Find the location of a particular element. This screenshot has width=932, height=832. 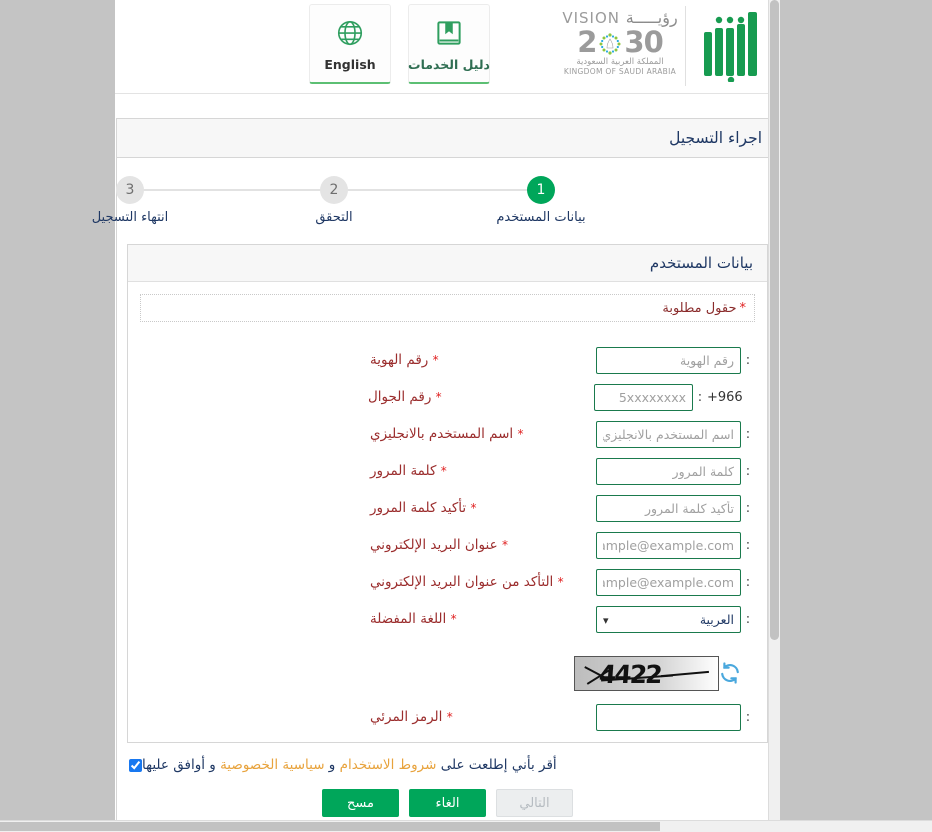

stepper-step-3: 3 انتهاء التسجيل is located at coordinates (130, 200).